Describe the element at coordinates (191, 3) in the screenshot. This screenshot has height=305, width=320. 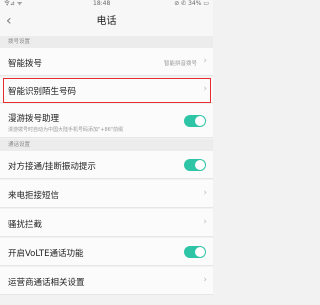
I see `battery-status: ⊘ ✆ 34% ▭` at that location.